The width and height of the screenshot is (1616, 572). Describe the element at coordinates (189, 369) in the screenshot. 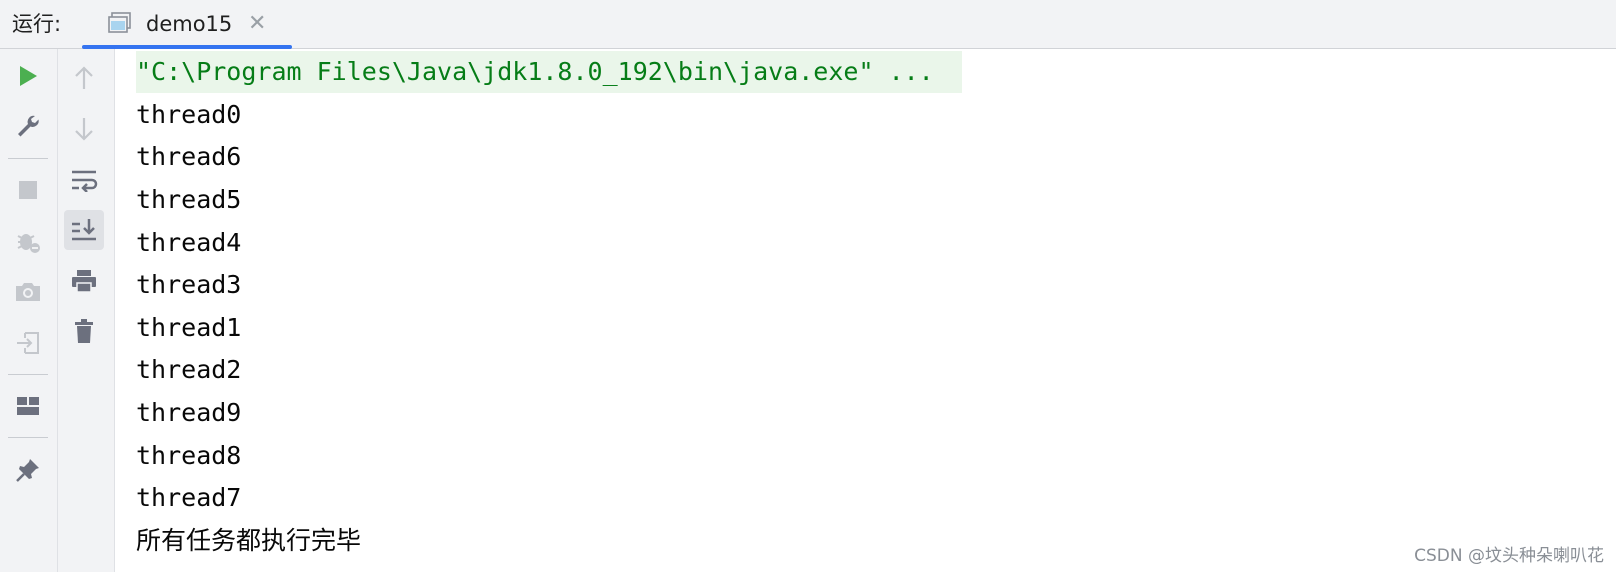

I see `console-line: thread2` at that location.